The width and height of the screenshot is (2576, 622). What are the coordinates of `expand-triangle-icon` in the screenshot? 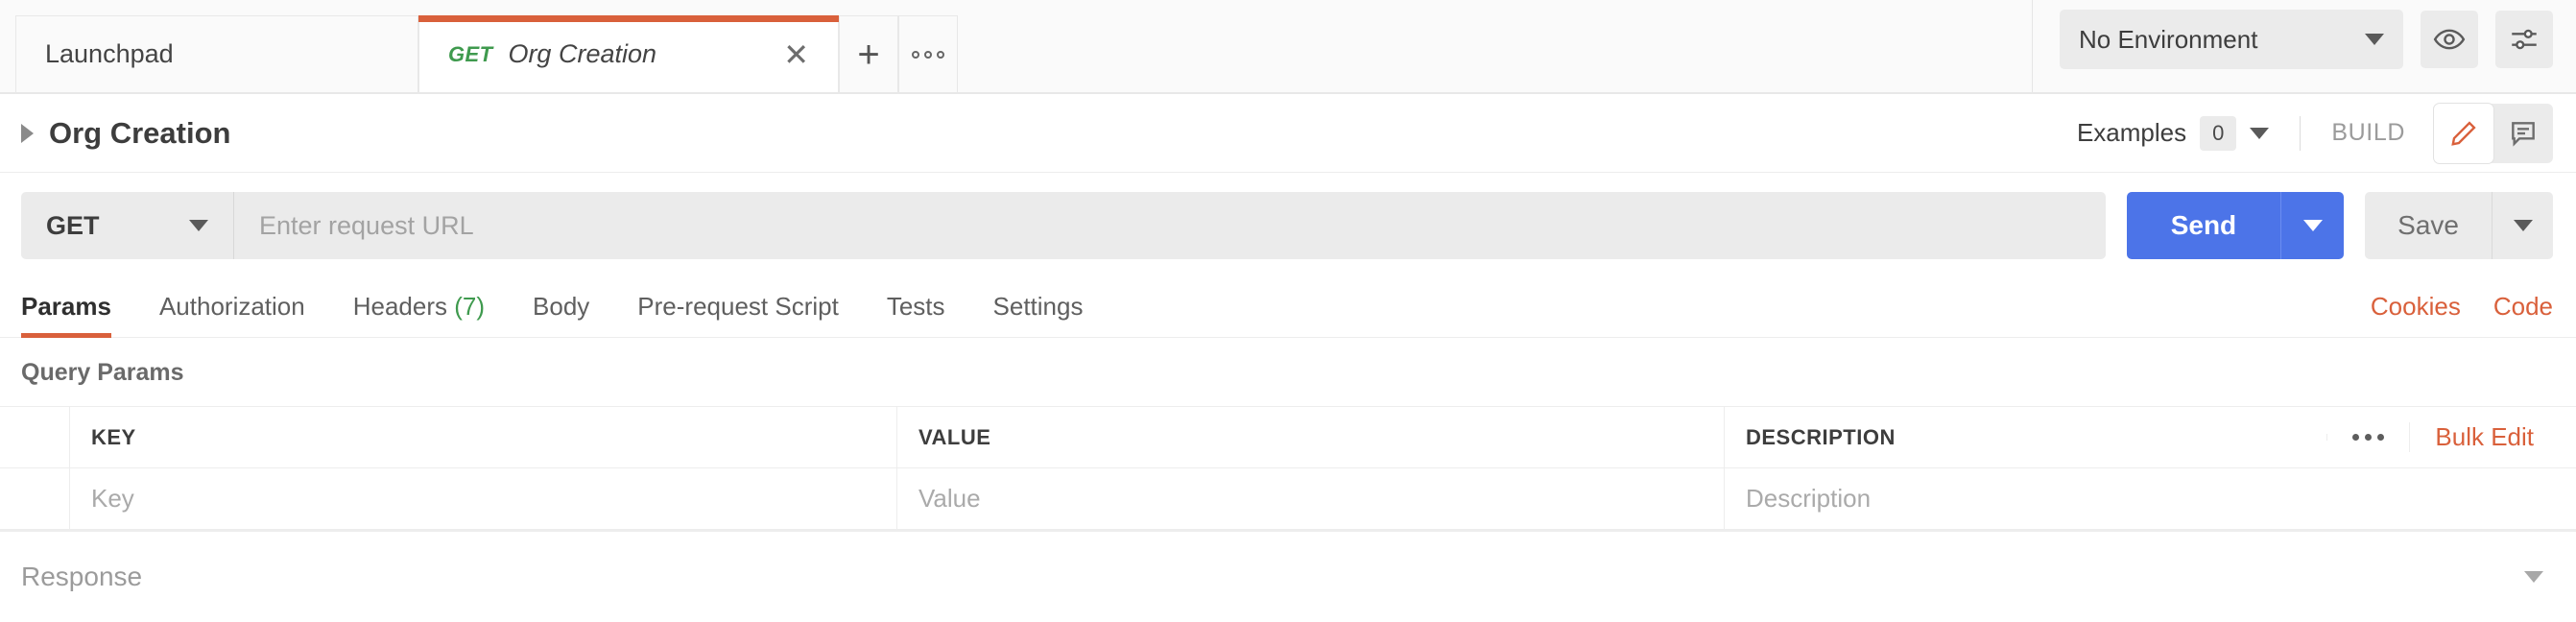 It's located at (27, 133).